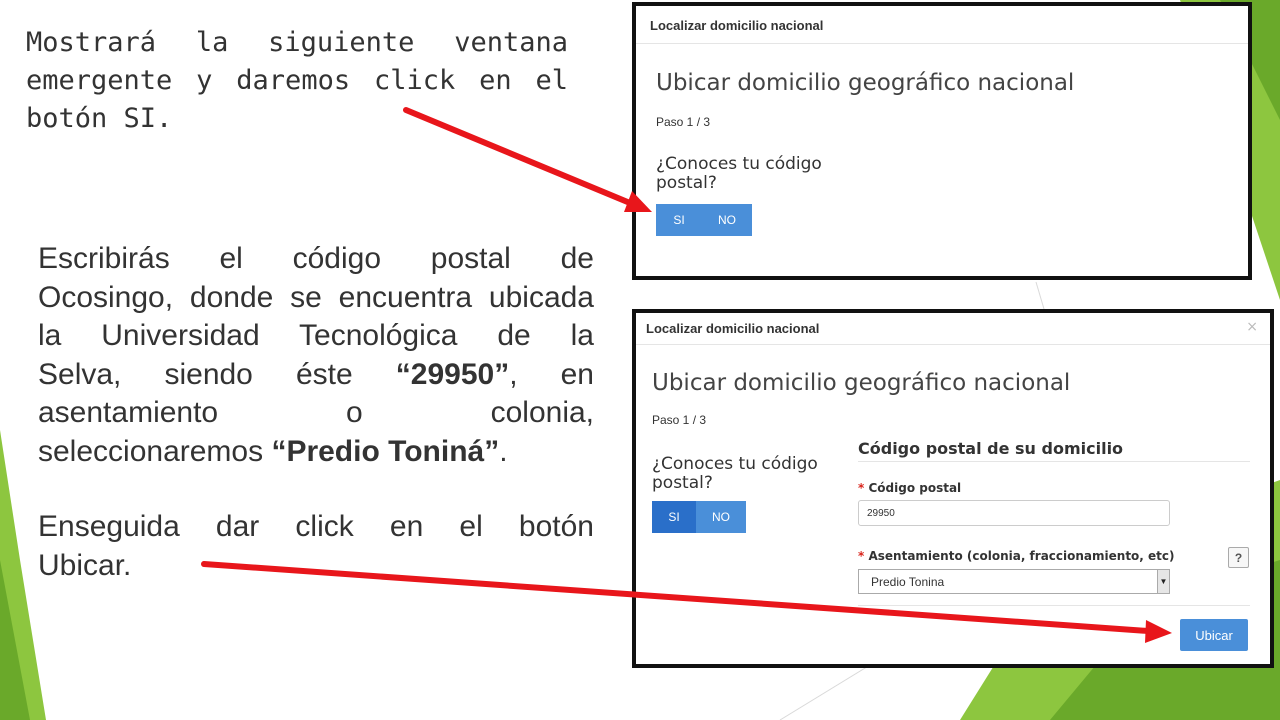 This screenshot has width=1280, height=720. What do you see at coordinates (1014, 513) in the screenshot?
I see `postal-code-input: 29950` at bounding box center [1014, 513].